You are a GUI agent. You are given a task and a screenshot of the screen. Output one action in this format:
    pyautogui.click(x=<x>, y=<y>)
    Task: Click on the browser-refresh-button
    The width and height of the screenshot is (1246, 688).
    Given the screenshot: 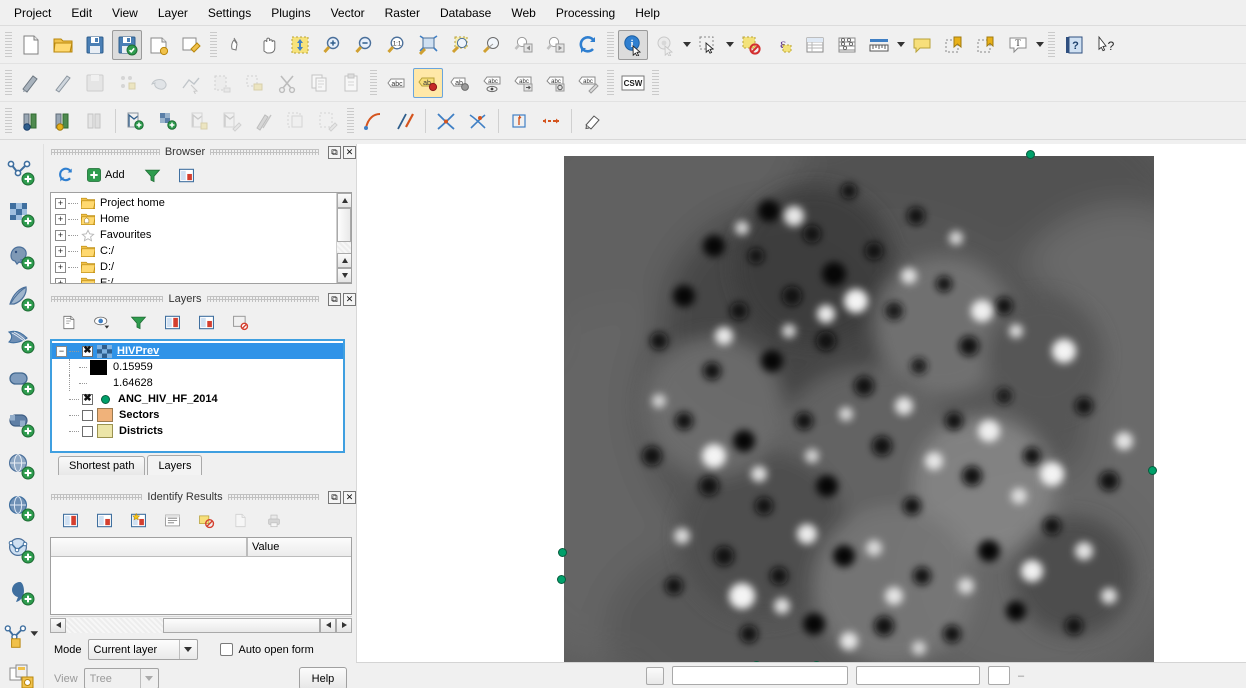 What is the action you would take?
    pyautogui.click(x=66, y=175)
    